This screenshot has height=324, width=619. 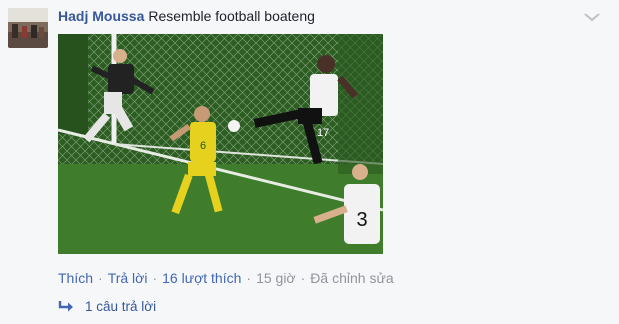 I want to click on reply-link: Trả lời, so click(x=128, y=278).